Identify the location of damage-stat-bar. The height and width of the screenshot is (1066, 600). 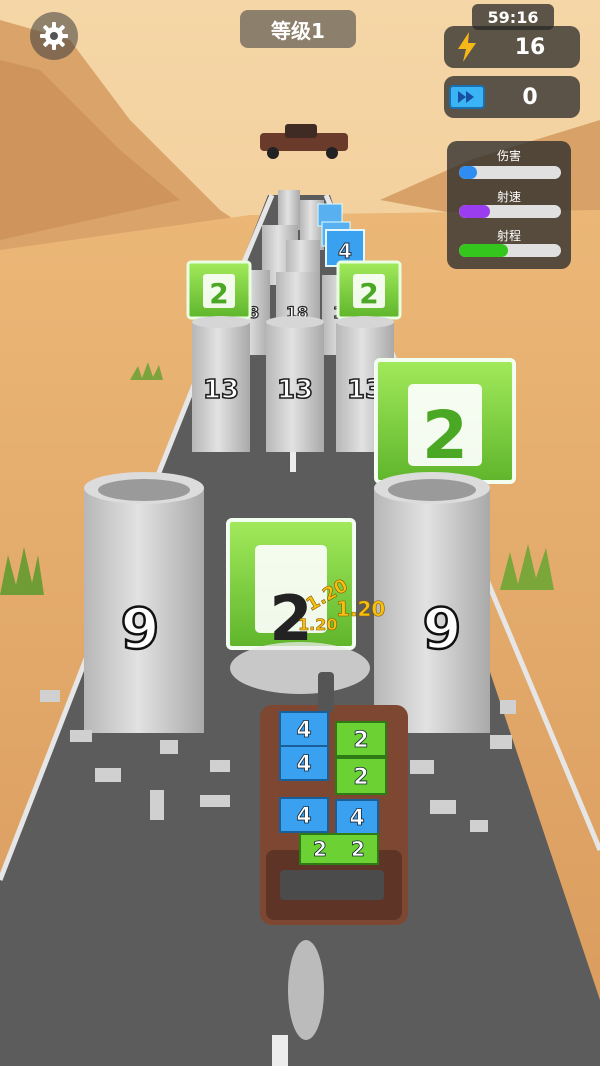
(510, 172).